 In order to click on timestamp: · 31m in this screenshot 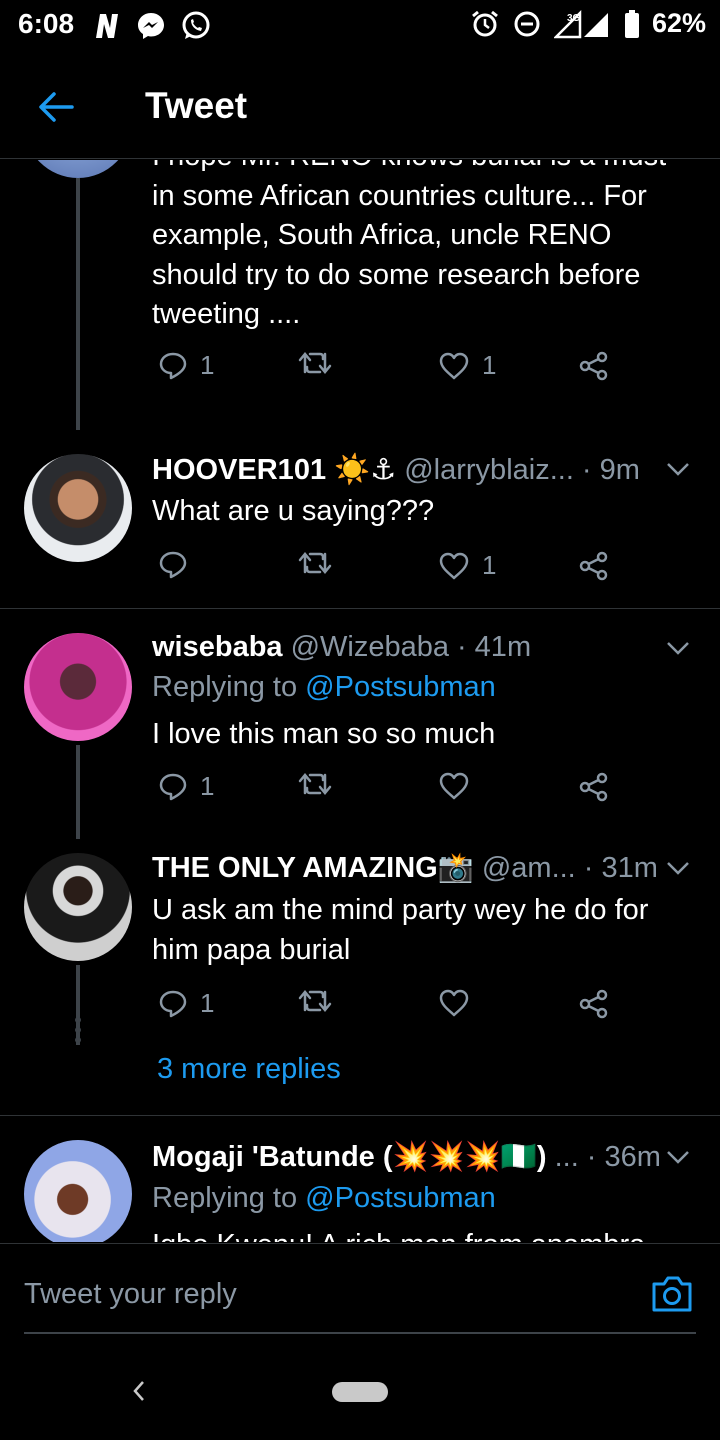, I will do `click(620, 868)`.